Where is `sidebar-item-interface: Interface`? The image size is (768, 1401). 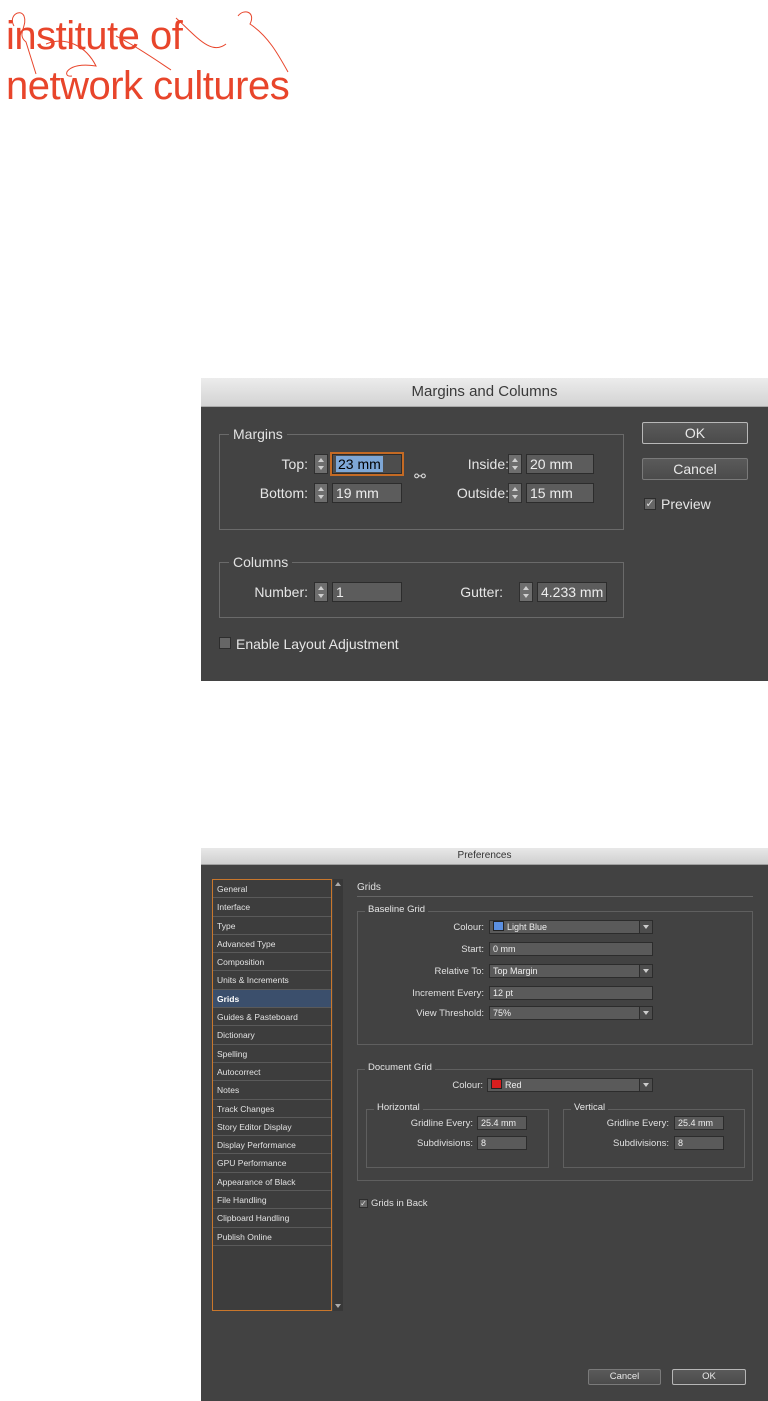 sidebar-item-interface: Interface is located at coordinates (272, 907).